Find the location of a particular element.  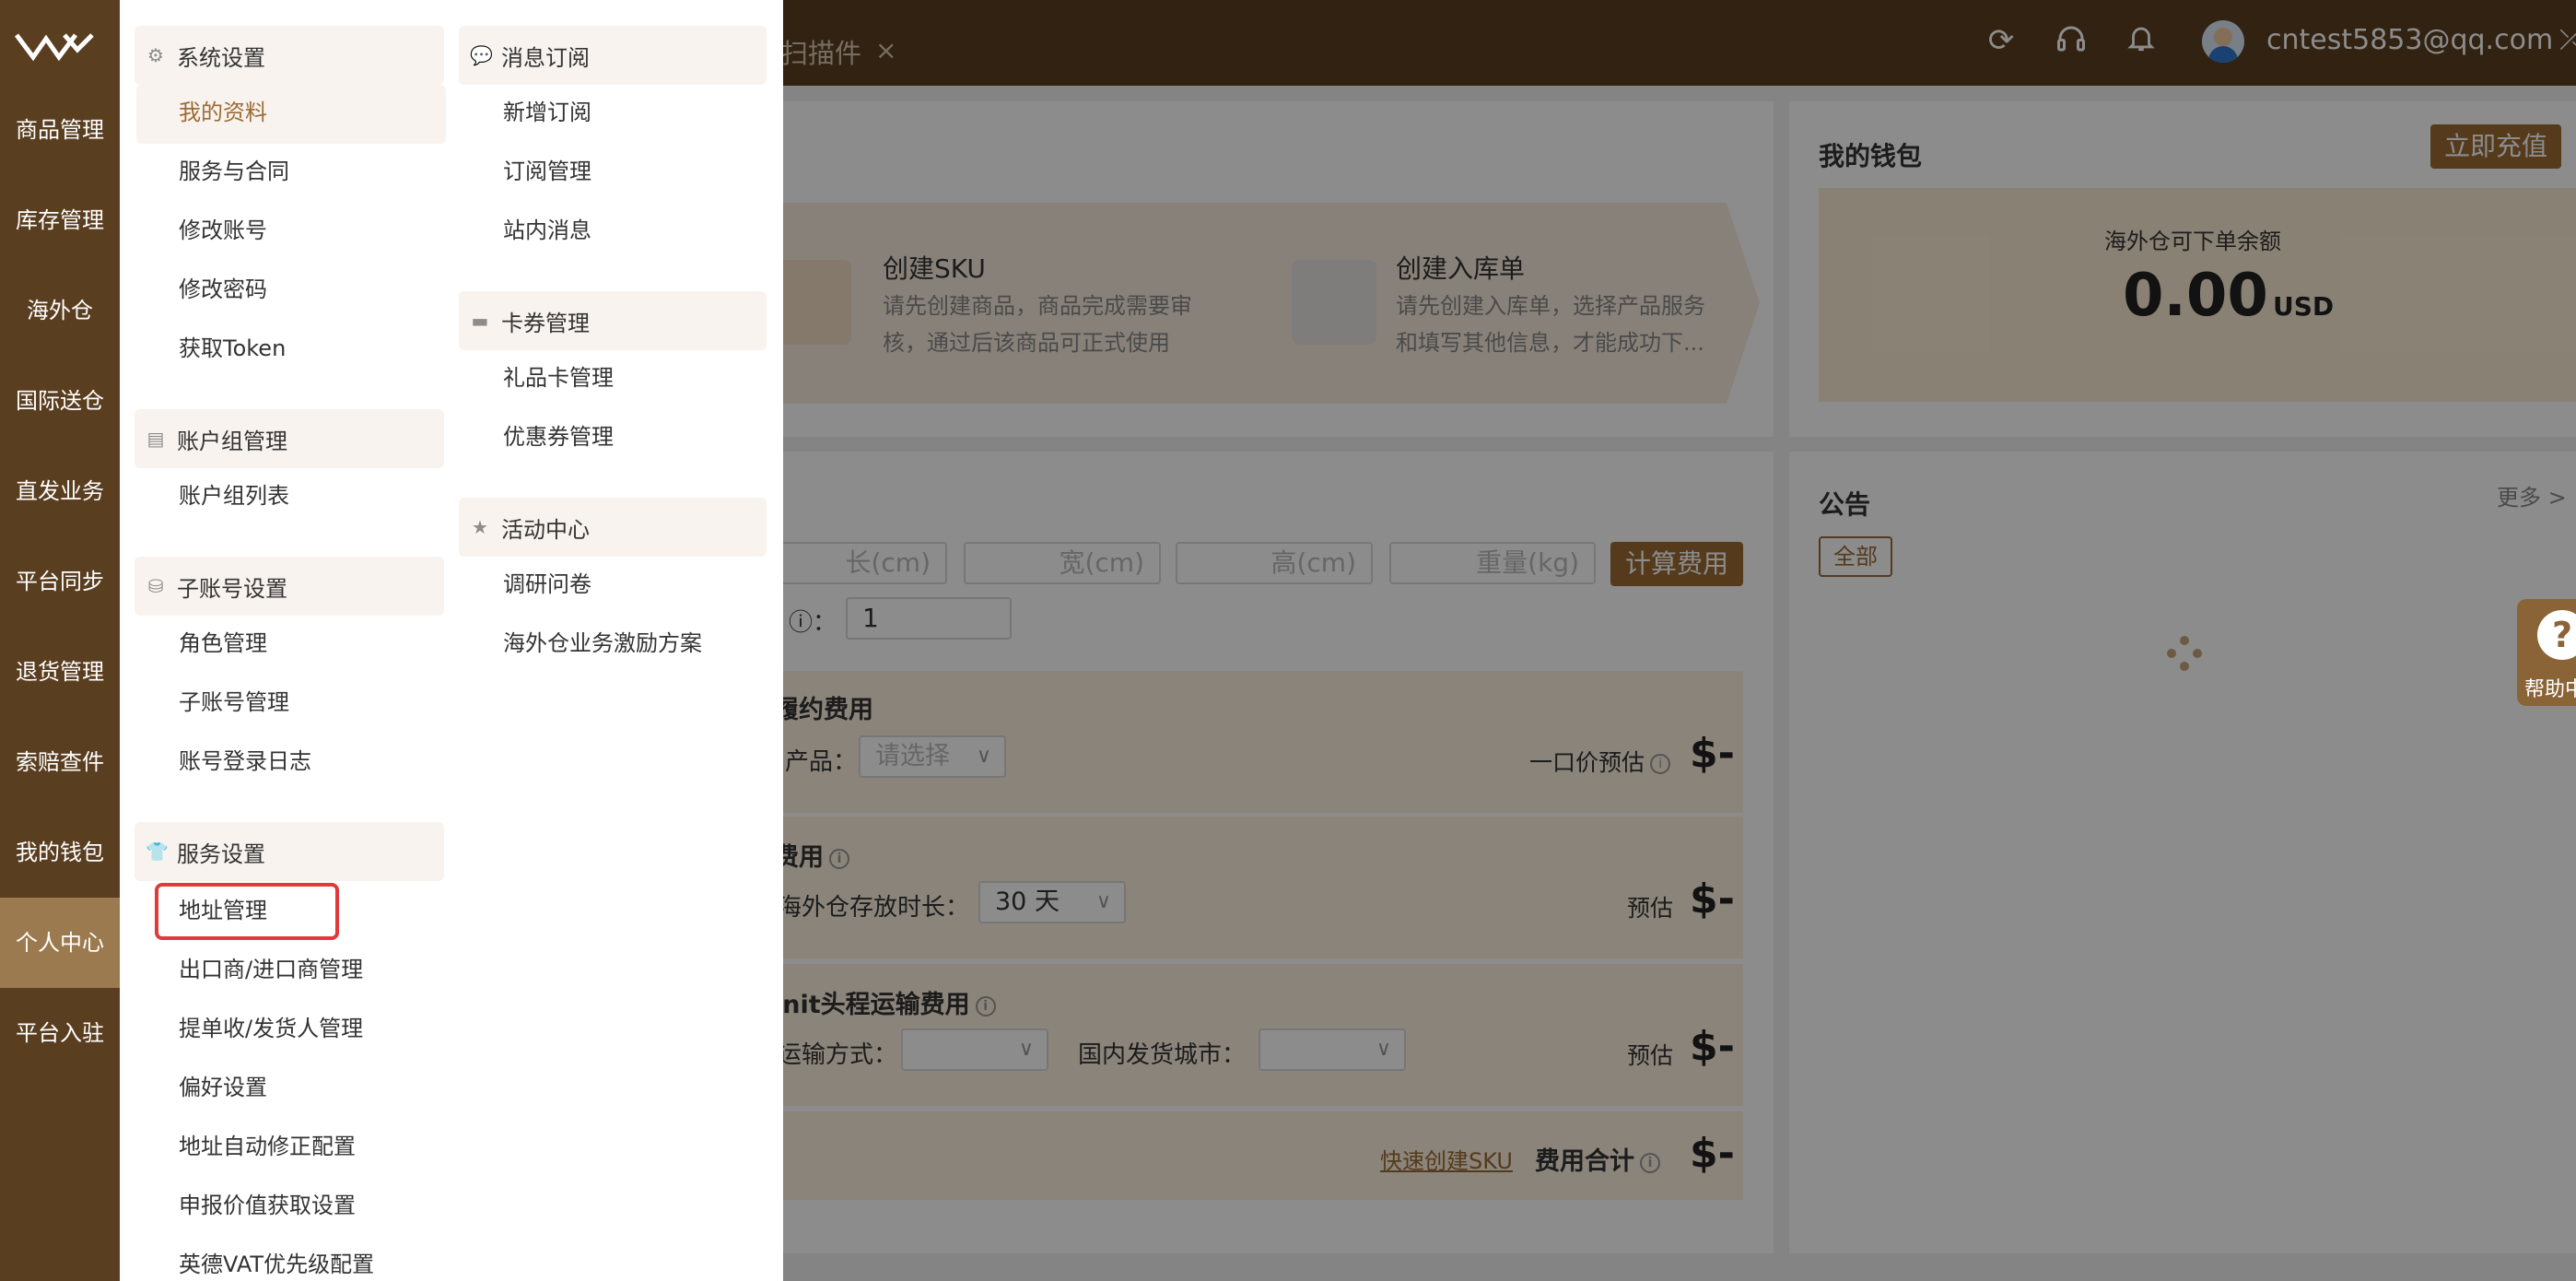

menu-group-cards: ▬ 卡券管理 is located at coordinates (613, 321).